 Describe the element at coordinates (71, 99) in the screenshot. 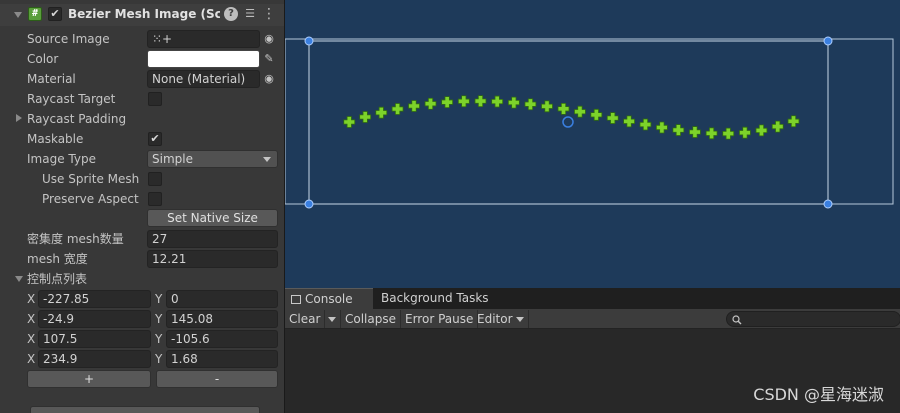

I see `raycast-target-label: Raycast Target` at that location.